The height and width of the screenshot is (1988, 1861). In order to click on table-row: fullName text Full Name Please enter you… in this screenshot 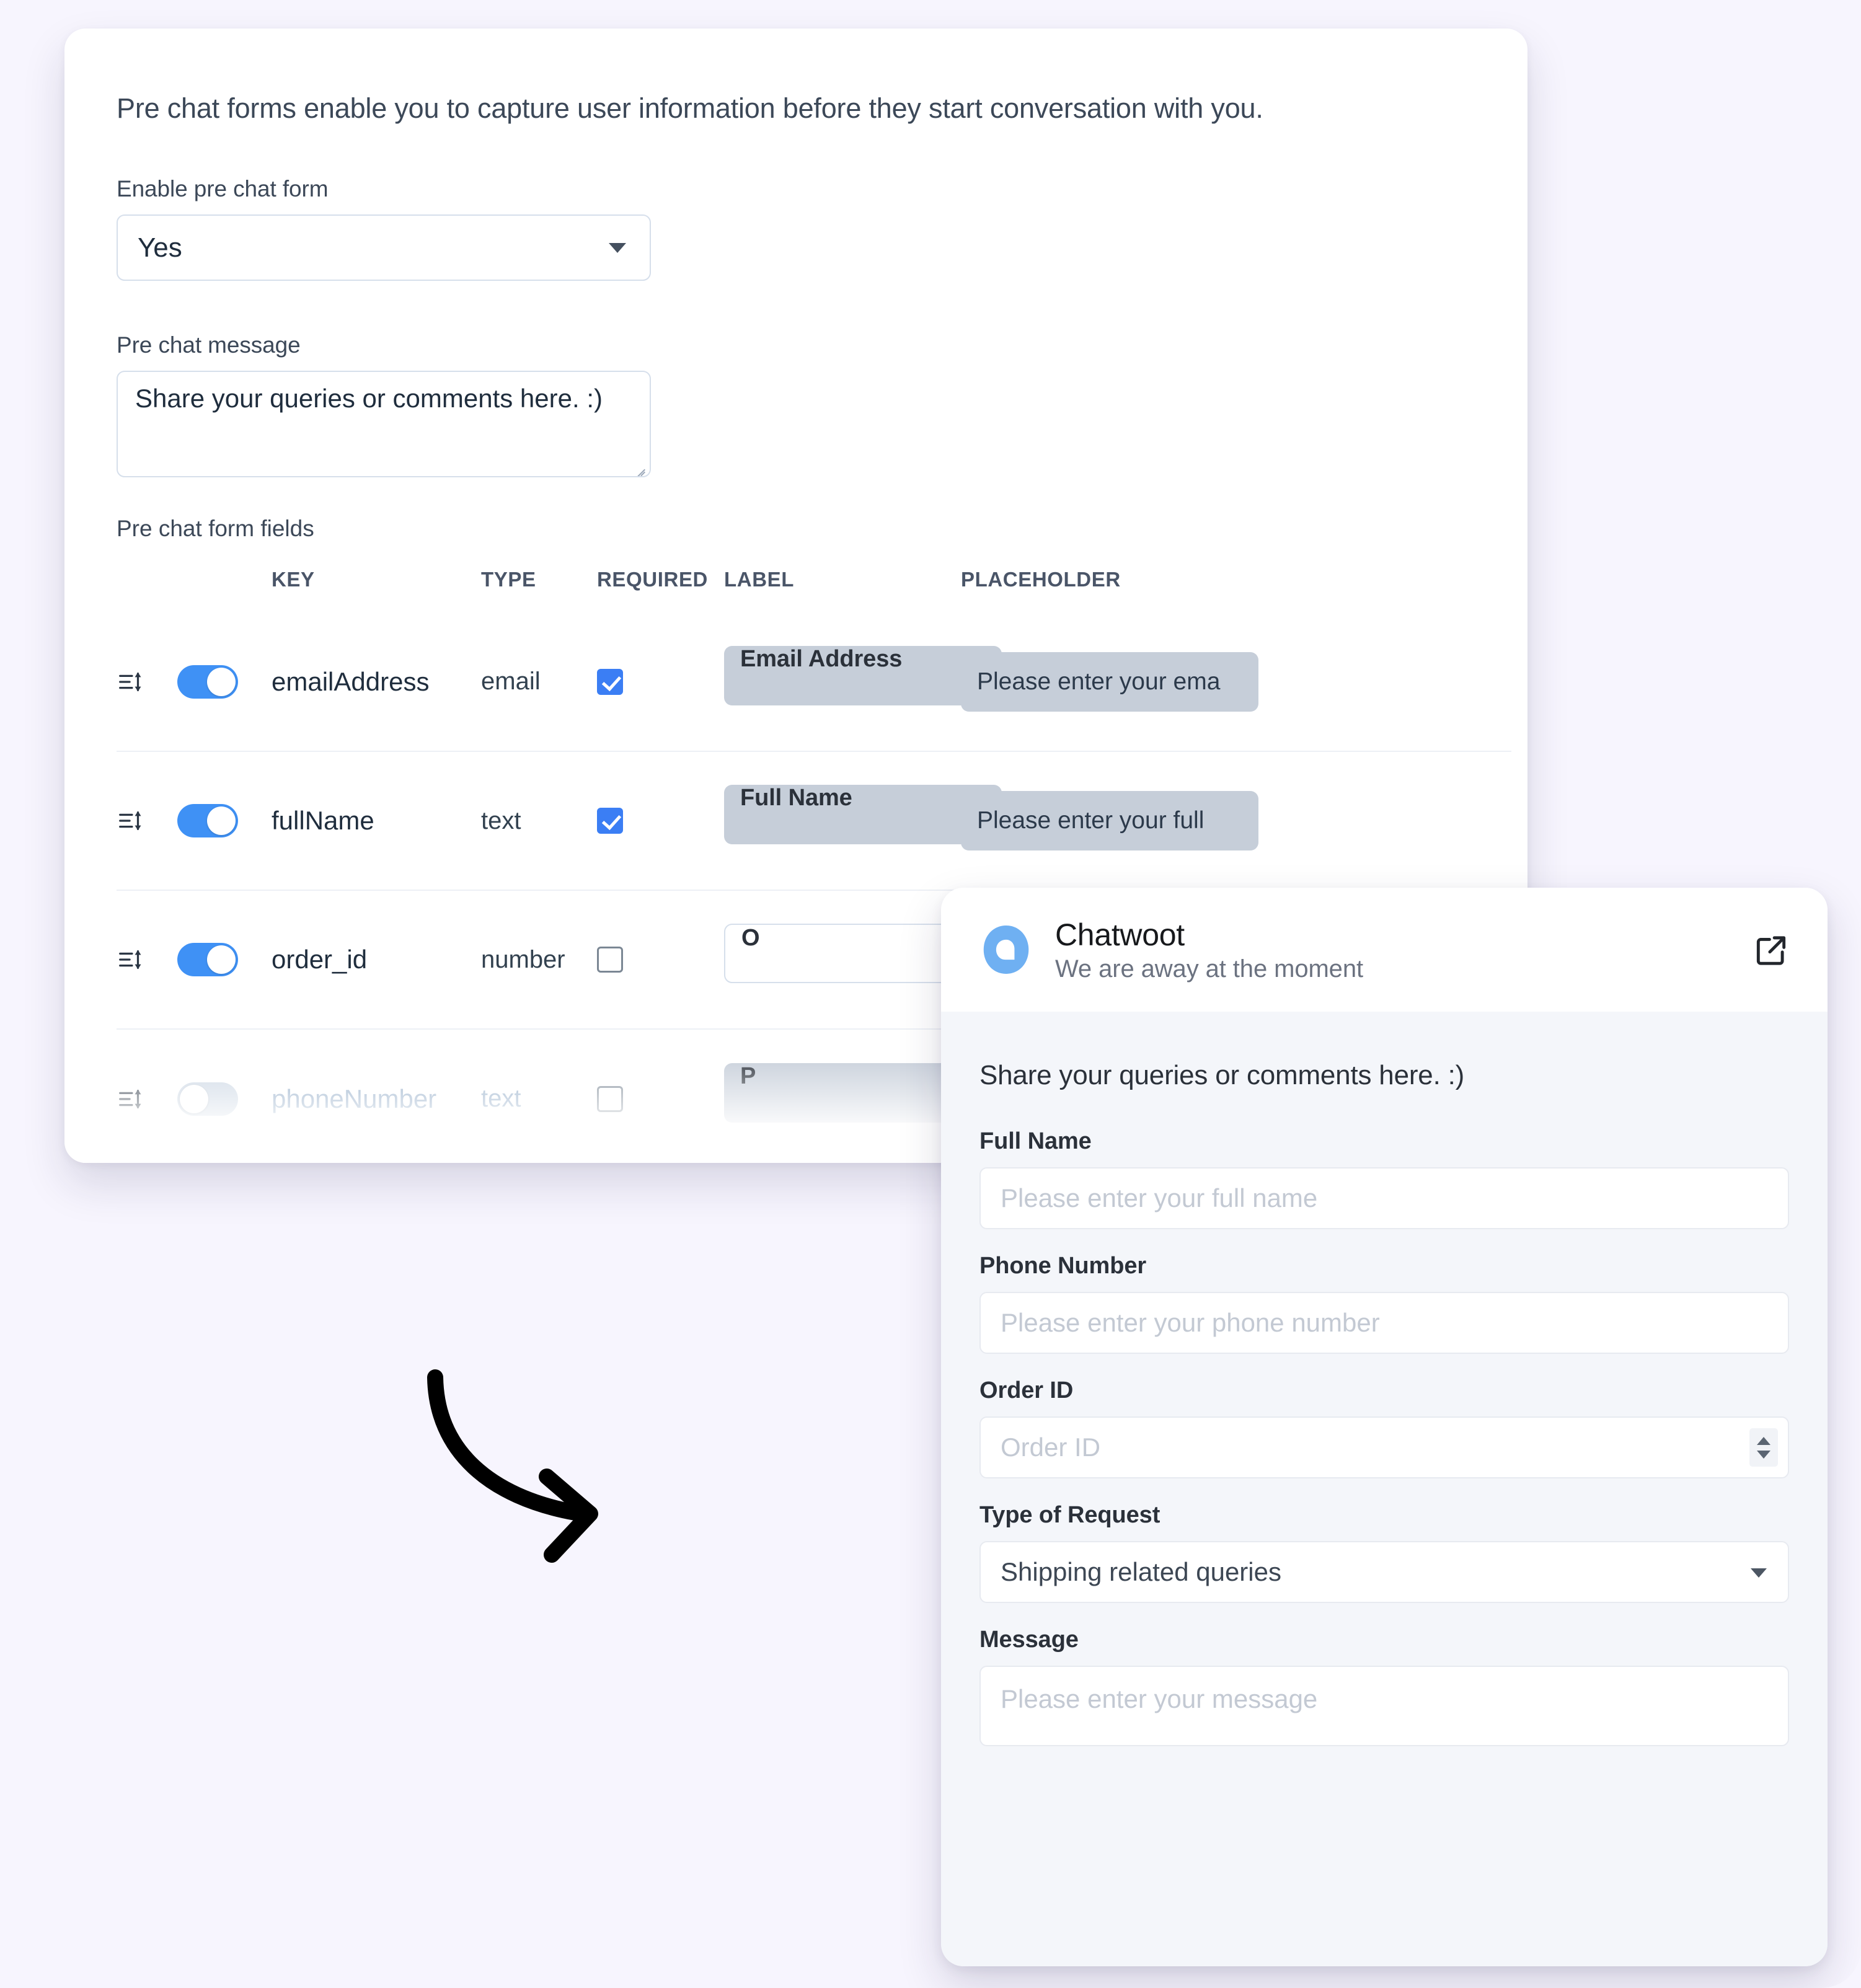, I will do `click(814, 820)`.